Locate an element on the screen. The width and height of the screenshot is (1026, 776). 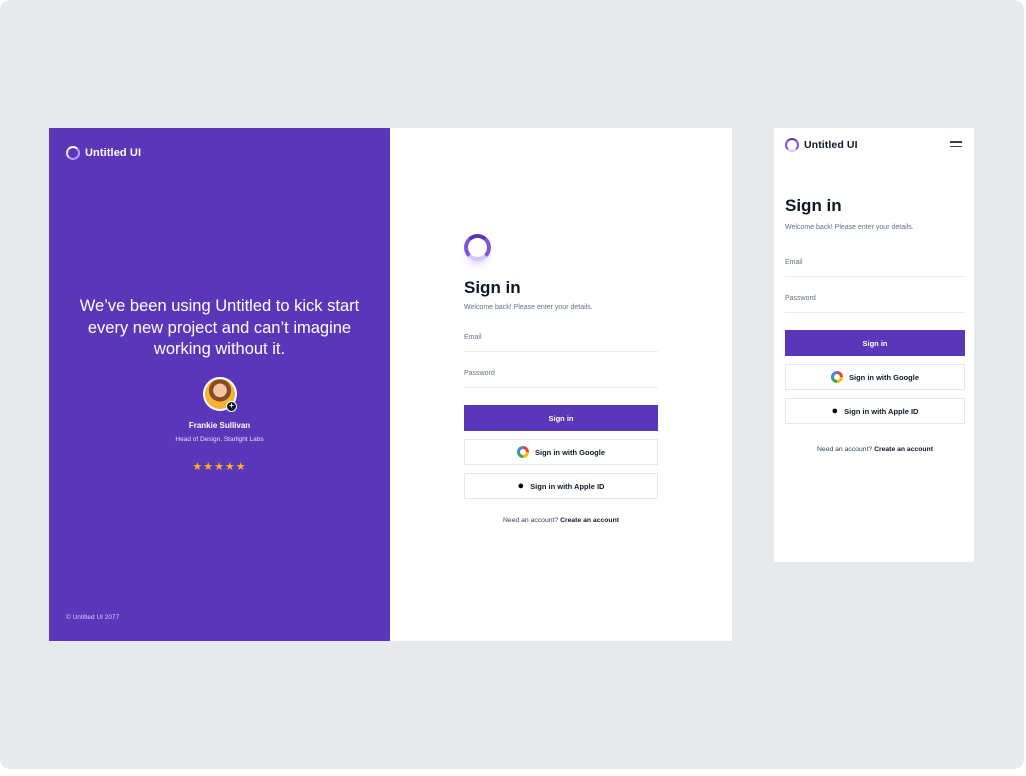
star-rating: ★★★★★ is located at coordinates (219, 467).